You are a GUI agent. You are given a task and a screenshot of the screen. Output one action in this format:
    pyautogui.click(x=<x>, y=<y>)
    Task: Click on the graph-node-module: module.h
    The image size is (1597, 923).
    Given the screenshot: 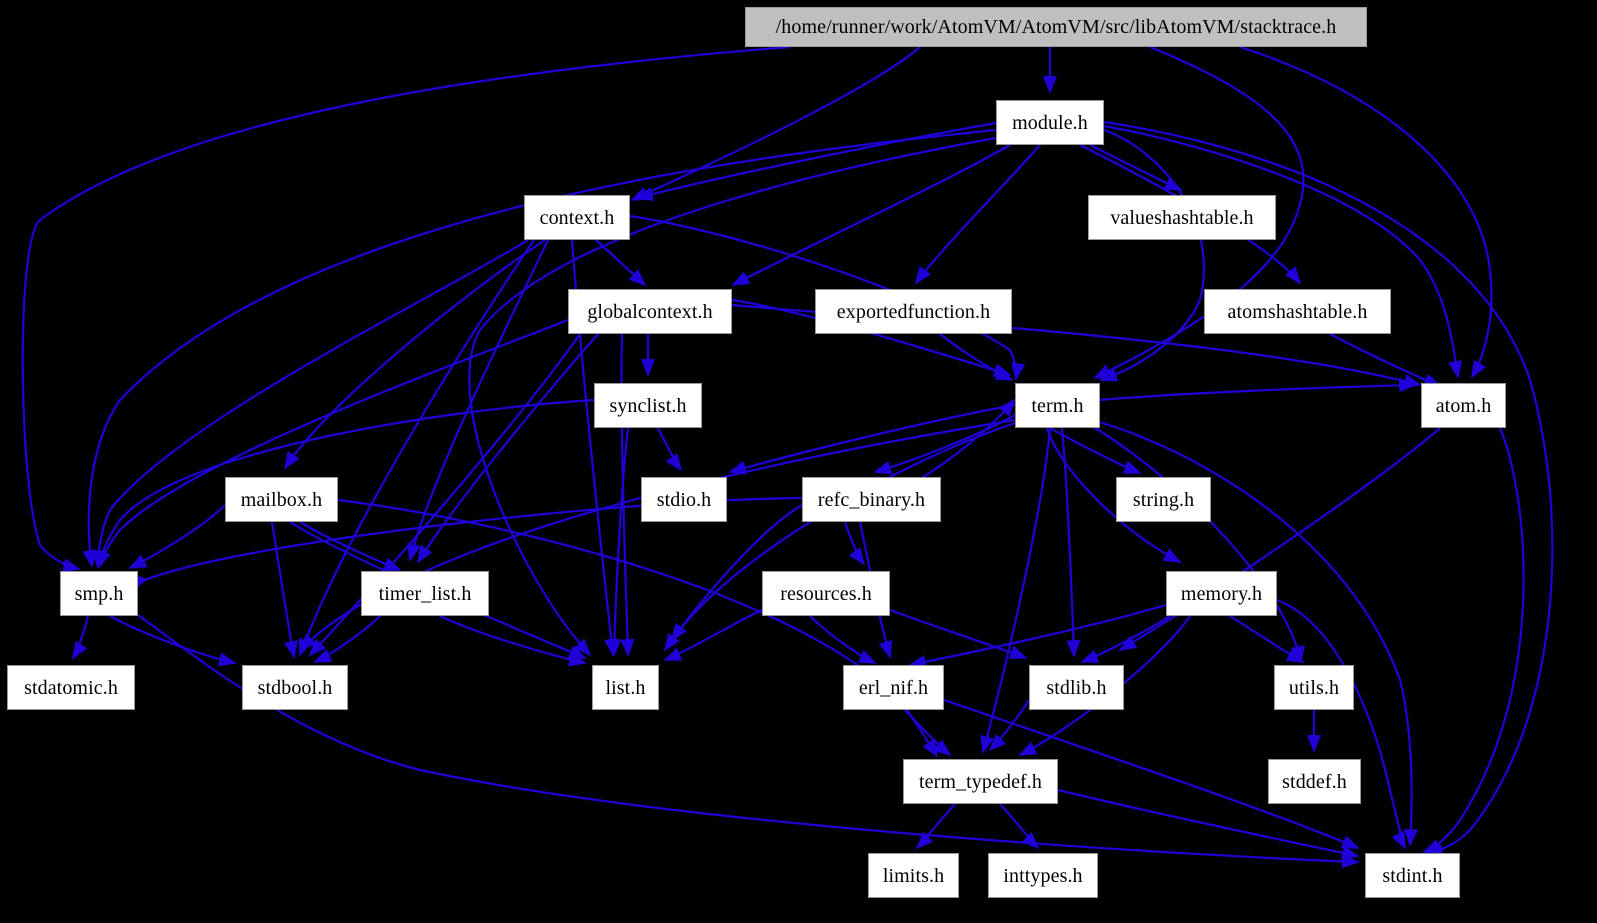 What is the action you would take?
    pyautogui.click(x=1050, y=122)
    